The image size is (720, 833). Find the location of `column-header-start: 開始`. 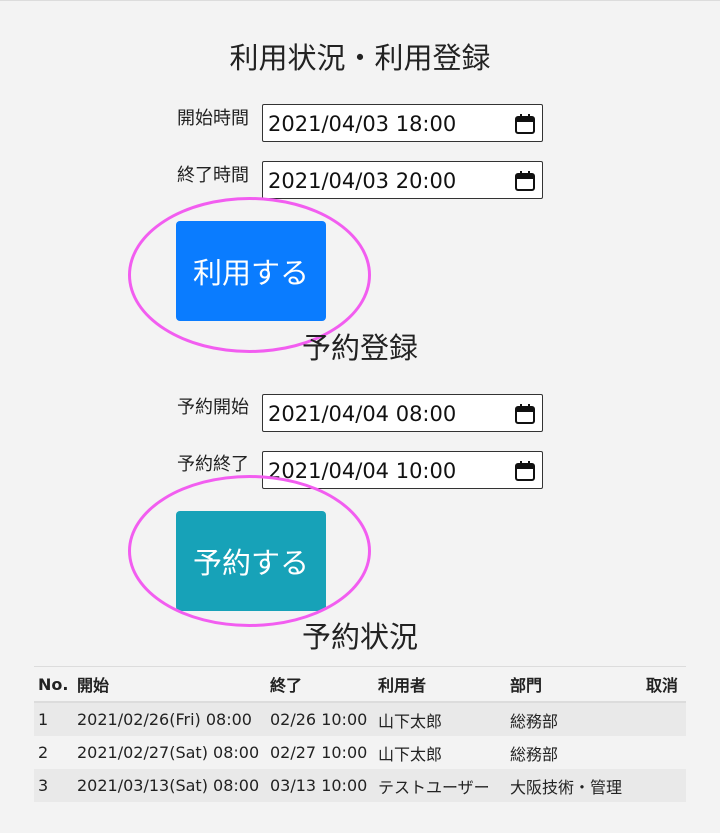

column-header-start: 開始 is located at coordinates (169, 684).